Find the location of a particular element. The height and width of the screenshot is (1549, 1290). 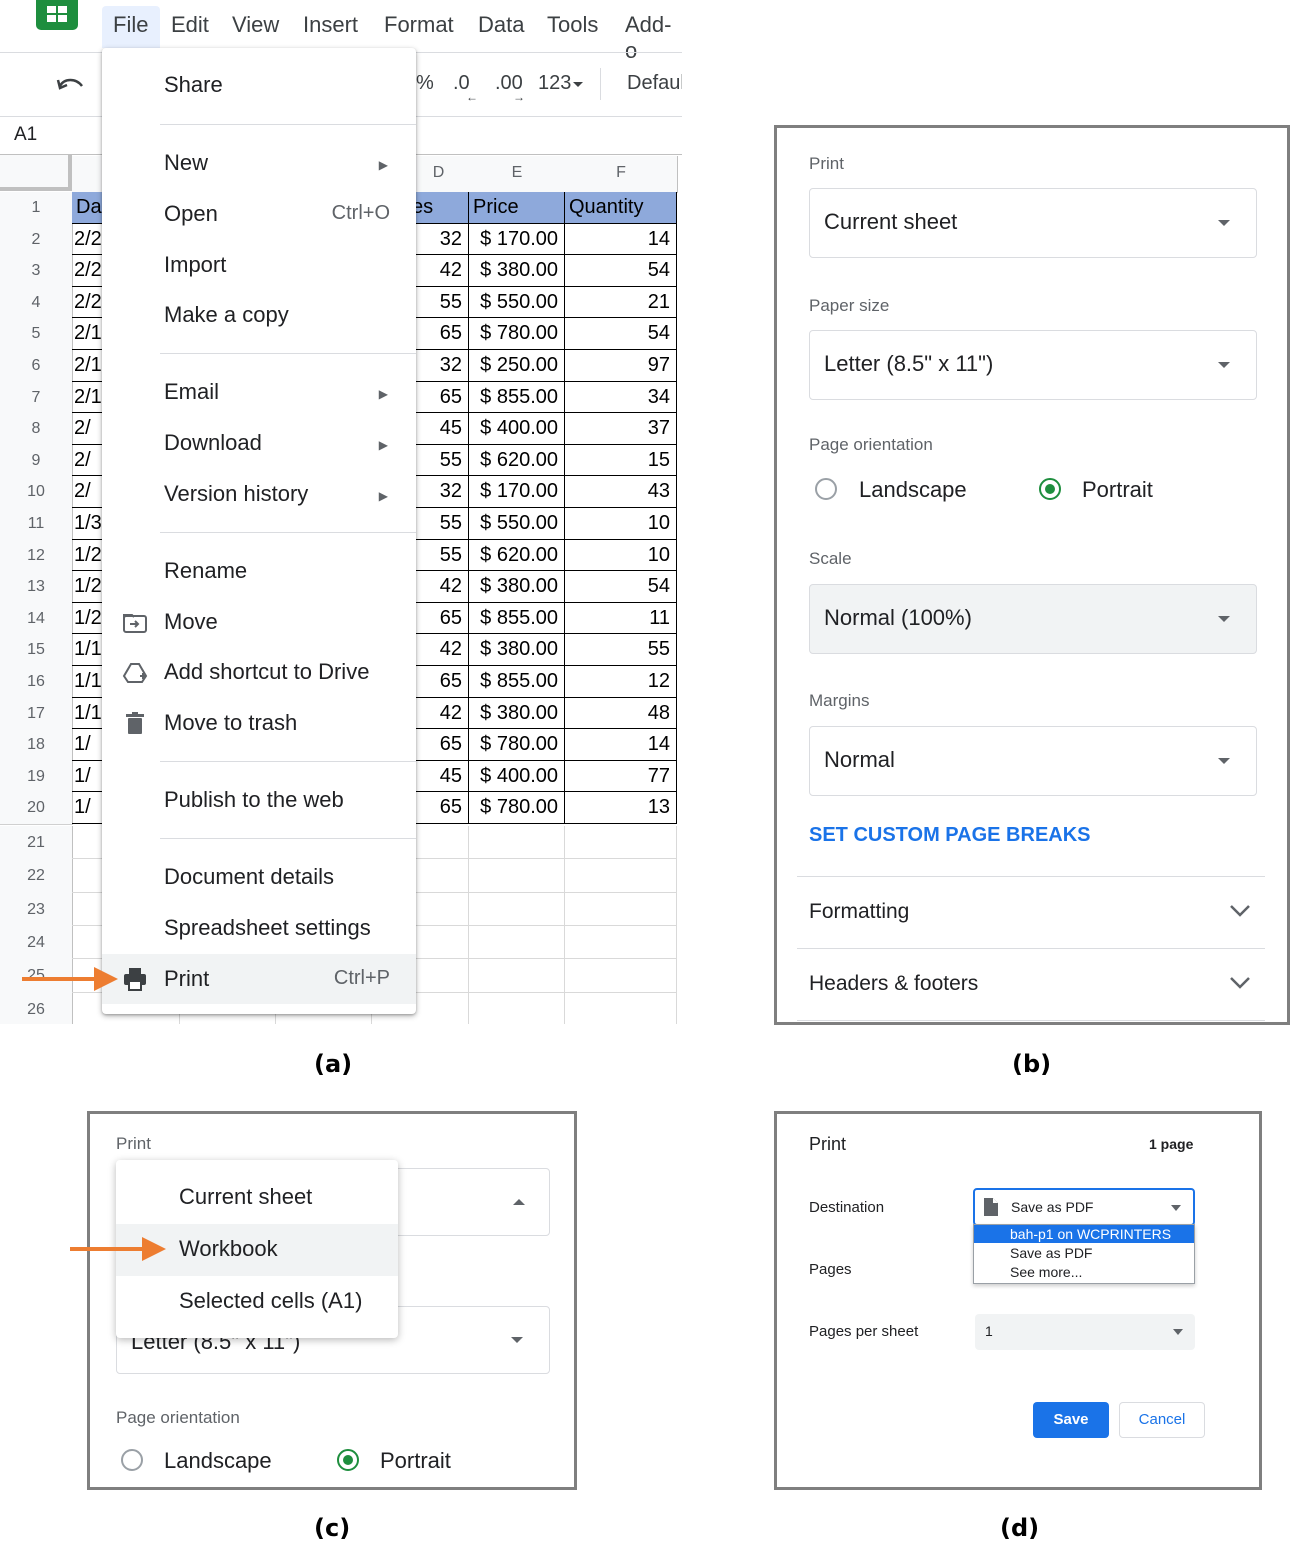

option-workbook: Workbook is located at coordinates (228, 1249).